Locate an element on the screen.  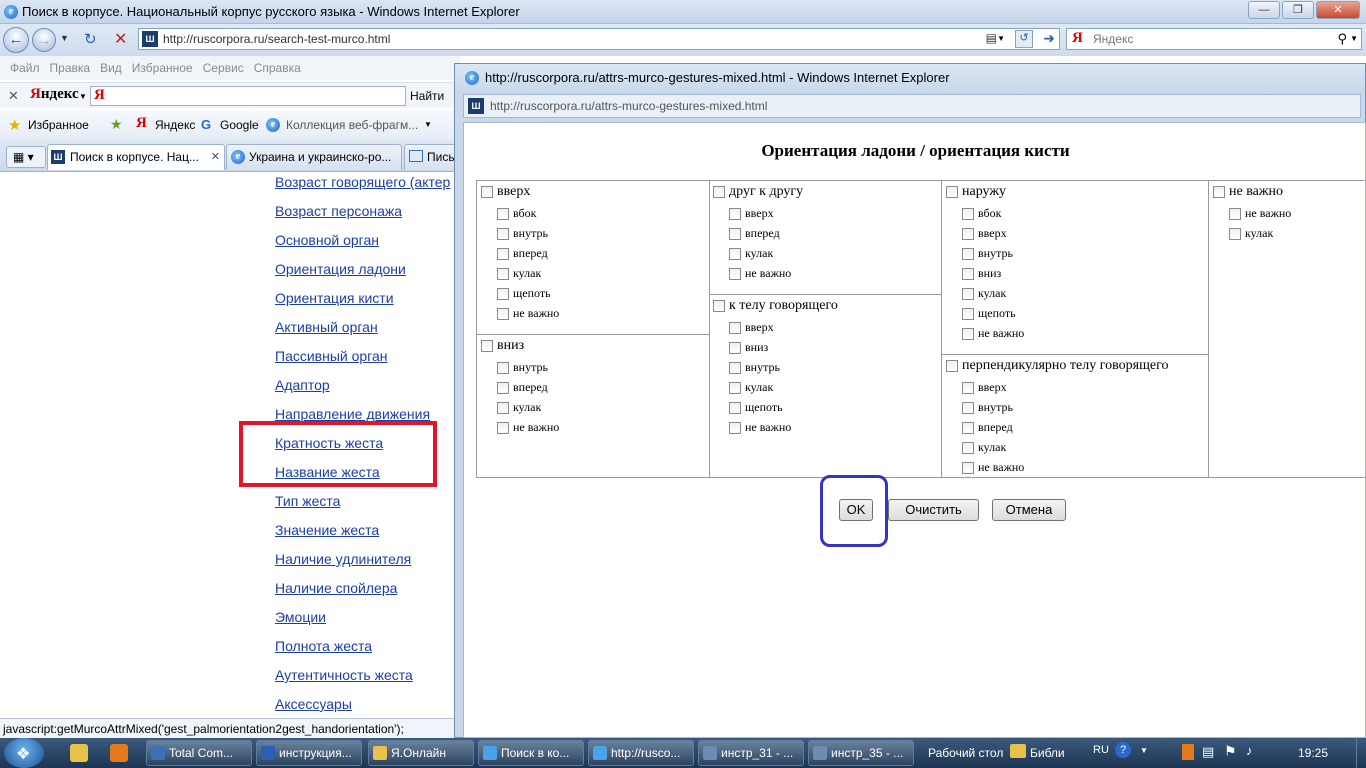
show-desktop-button is located at coordinates (1361, 753).